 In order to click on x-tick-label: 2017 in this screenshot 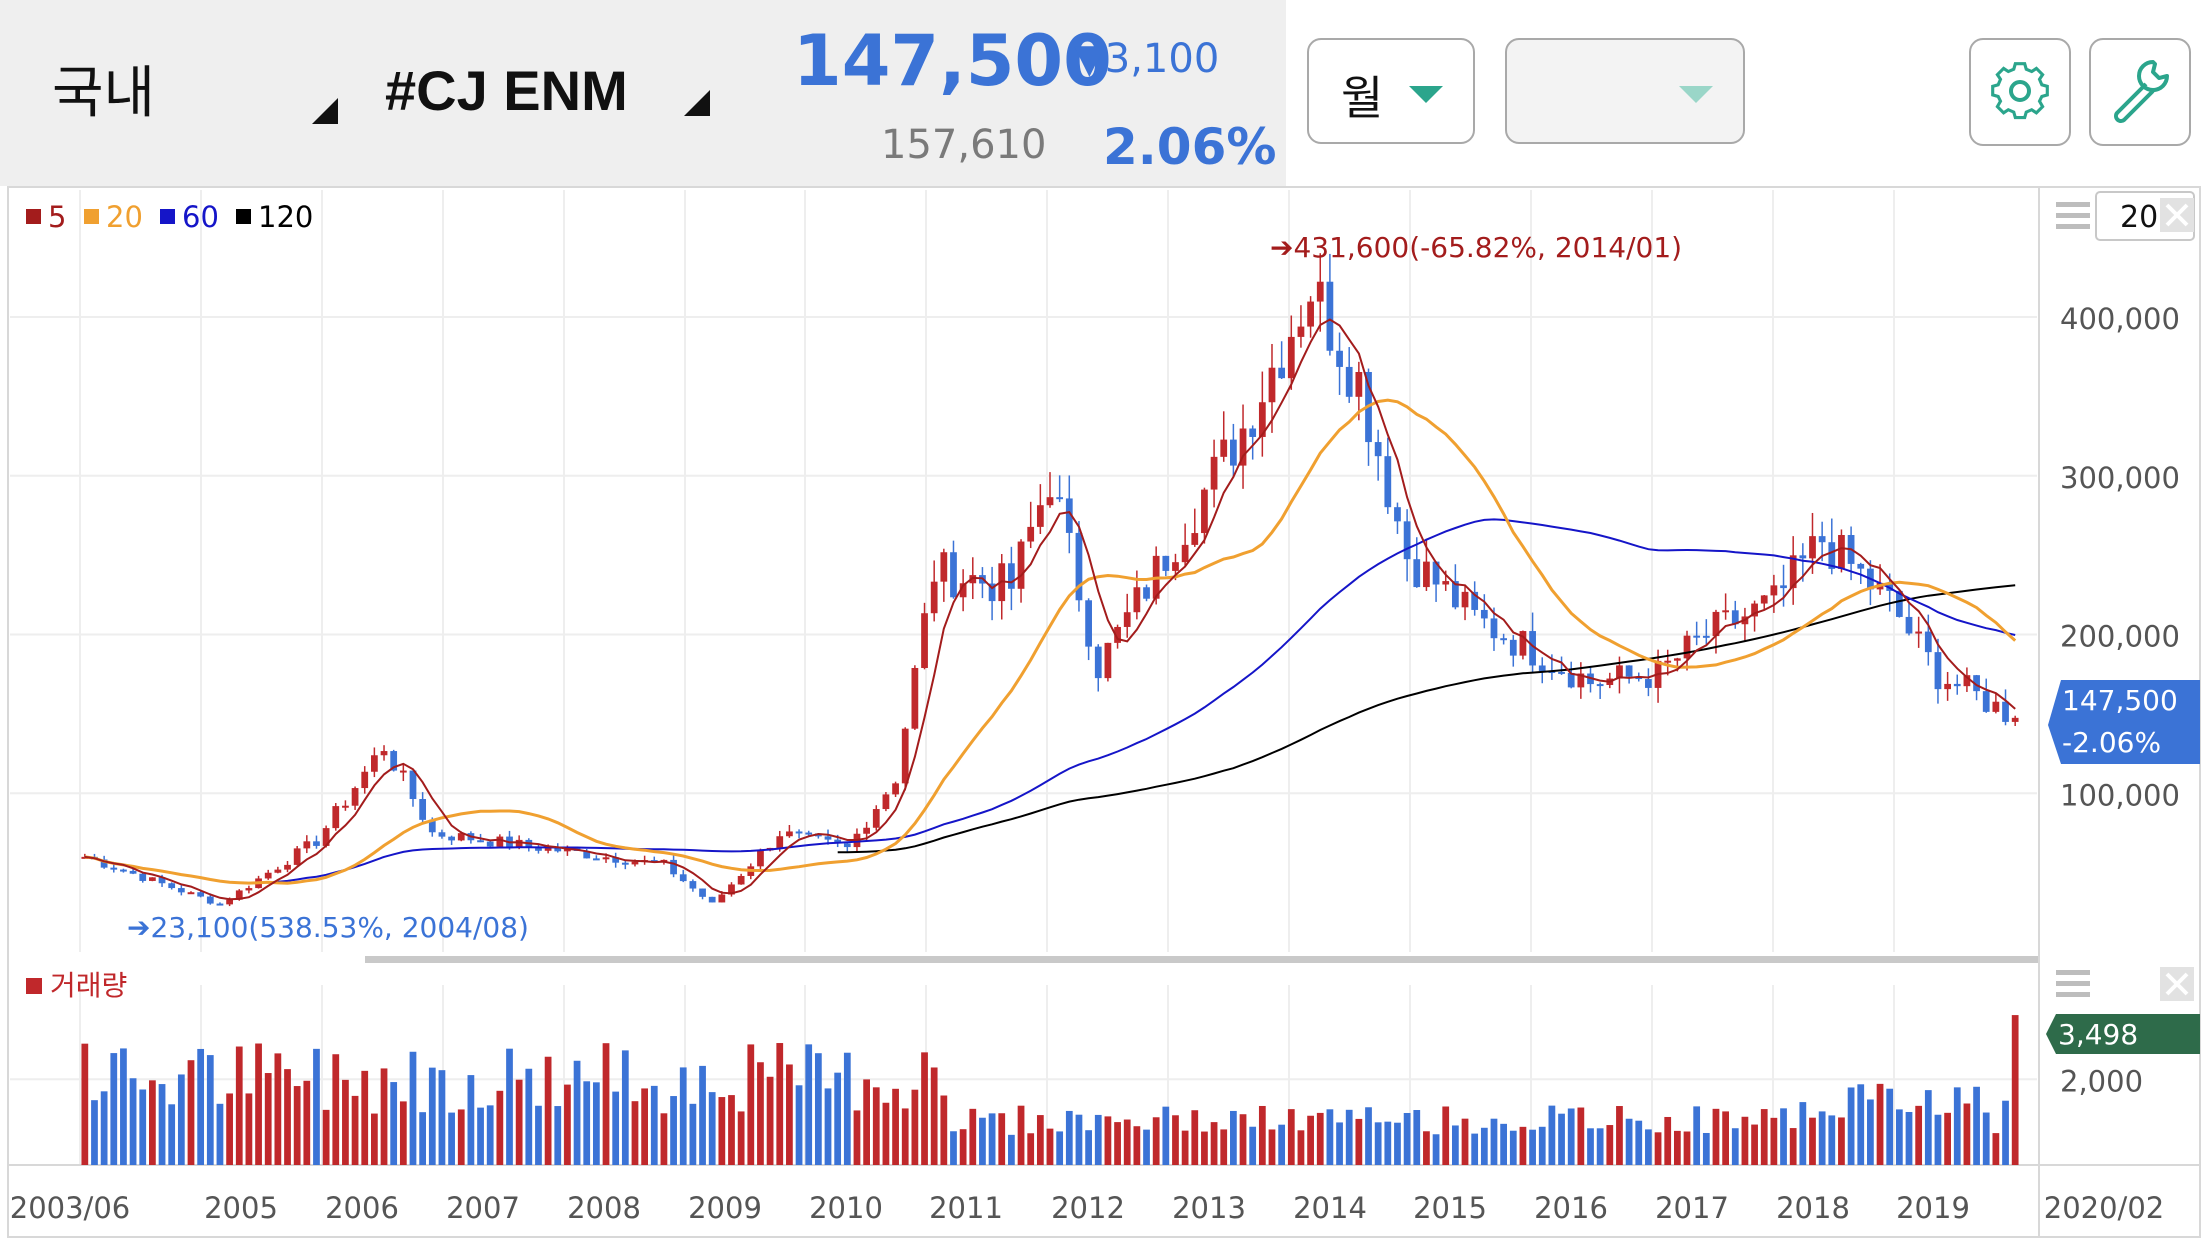, I will do `click(1692, 1208)`.